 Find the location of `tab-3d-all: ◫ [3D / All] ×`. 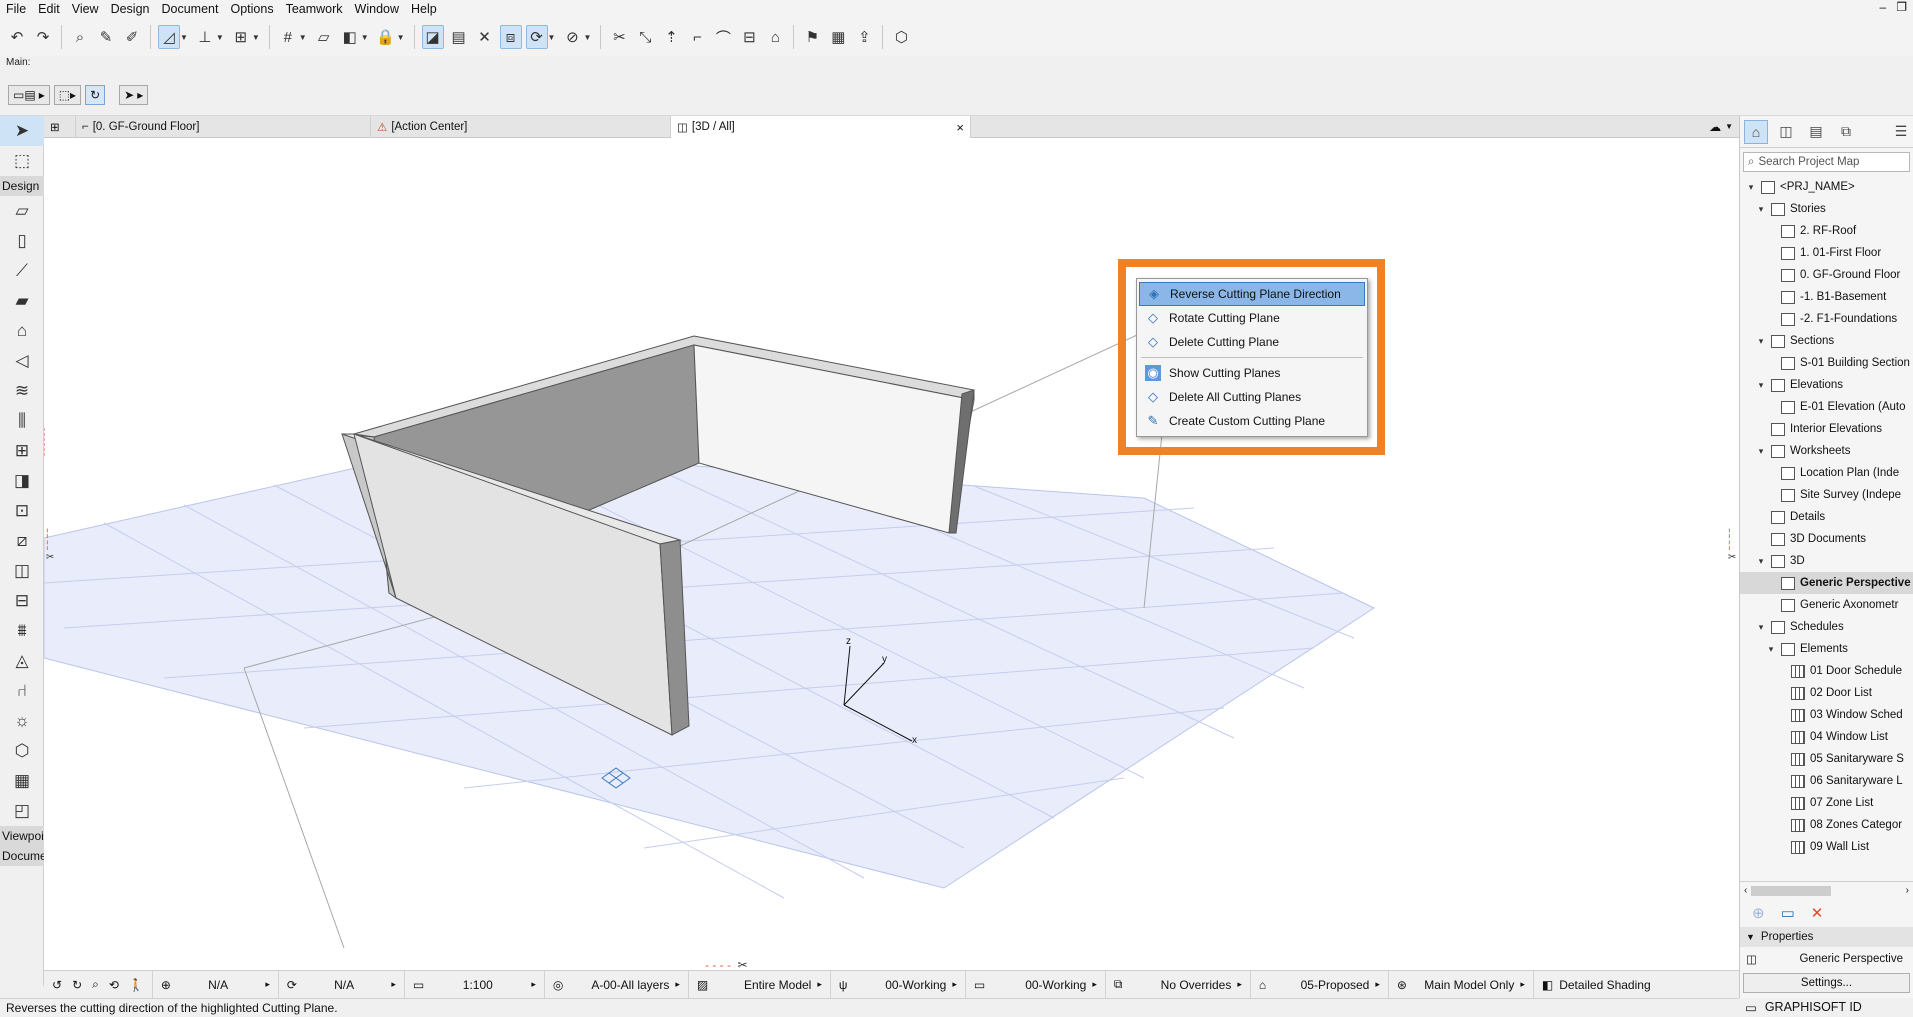

tab-3d-all: ◫ [3D / All] × is located at coordinates (821, 127).